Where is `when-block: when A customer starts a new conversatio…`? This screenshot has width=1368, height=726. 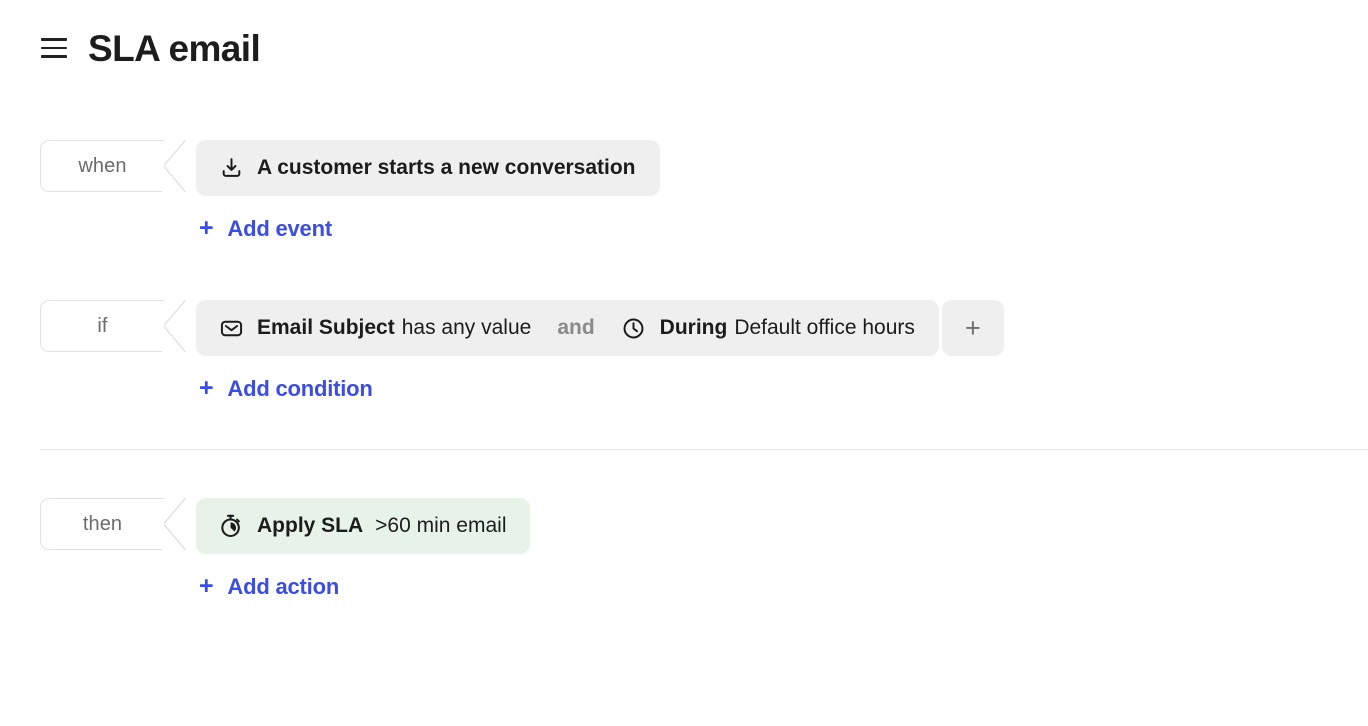
when-block: when A customer starts a new conversatio… is located at coordinates (704, 190).